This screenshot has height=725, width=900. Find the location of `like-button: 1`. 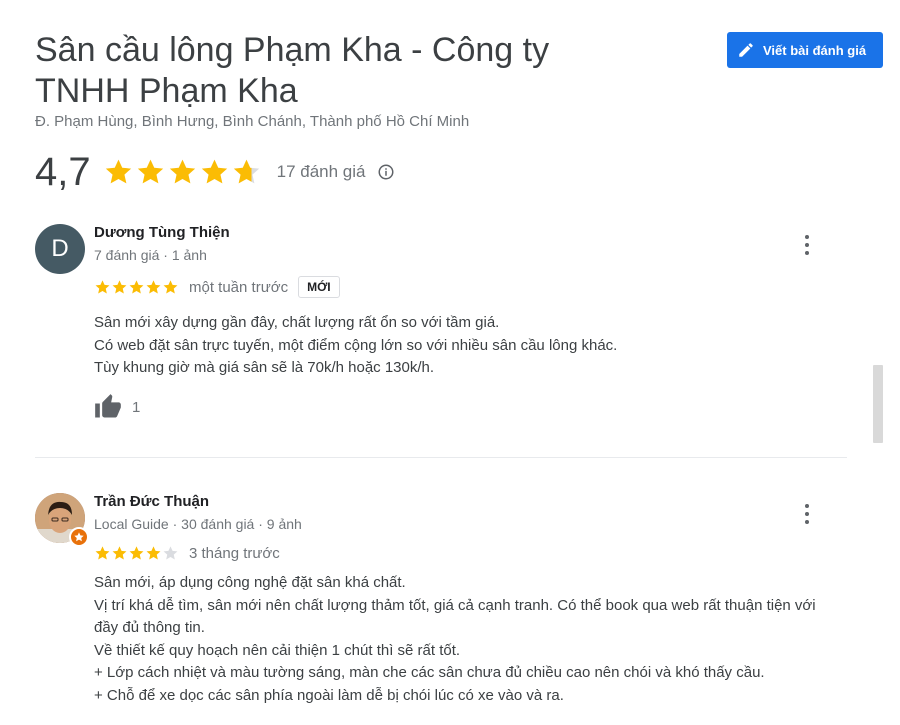

like-button: 1 is located at coordinates (117, 407).